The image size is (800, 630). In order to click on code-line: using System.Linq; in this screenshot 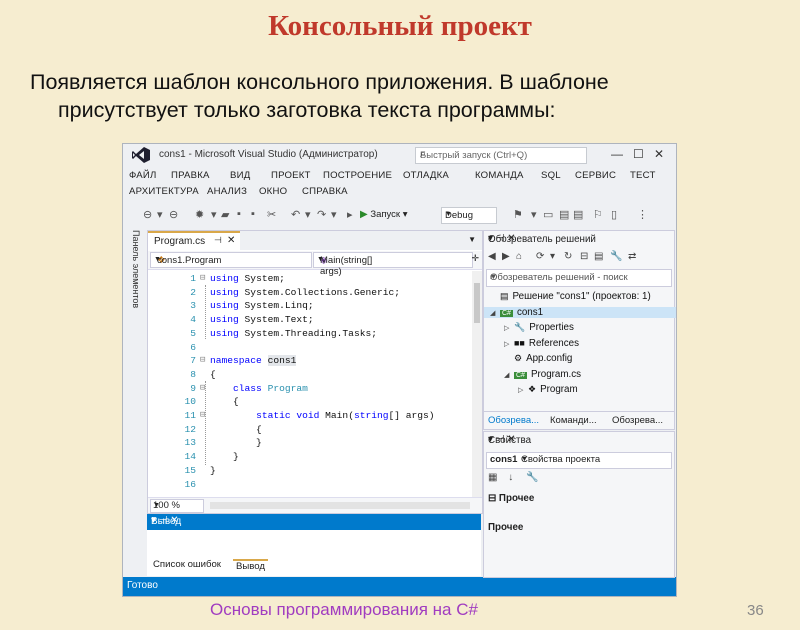, I will do `click(262, 306)`.